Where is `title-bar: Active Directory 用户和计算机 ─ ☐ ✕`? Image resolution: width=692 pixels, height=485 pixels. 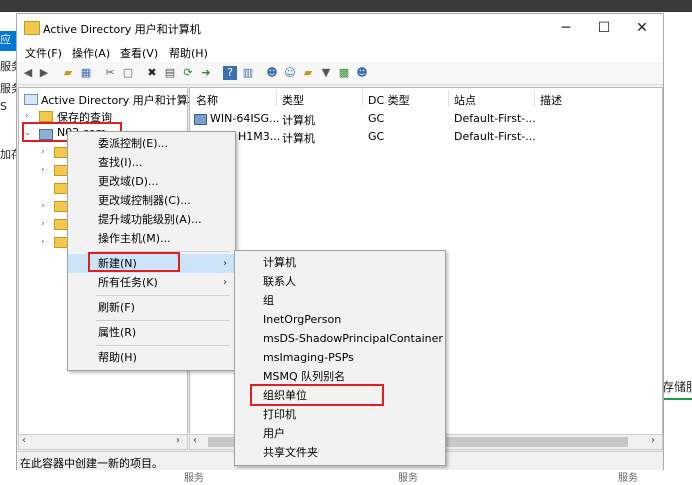 title-bar: Active Directory 用户和计算机 ─ ☐ ✕ is located at coordinates (340, 28).